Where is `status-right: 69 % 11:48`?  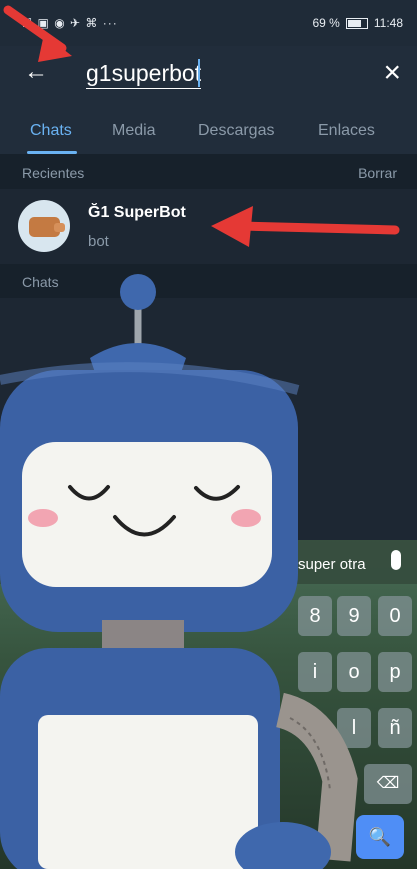
status-right: 69 % 11:48 is located at coordinates (358, 23).